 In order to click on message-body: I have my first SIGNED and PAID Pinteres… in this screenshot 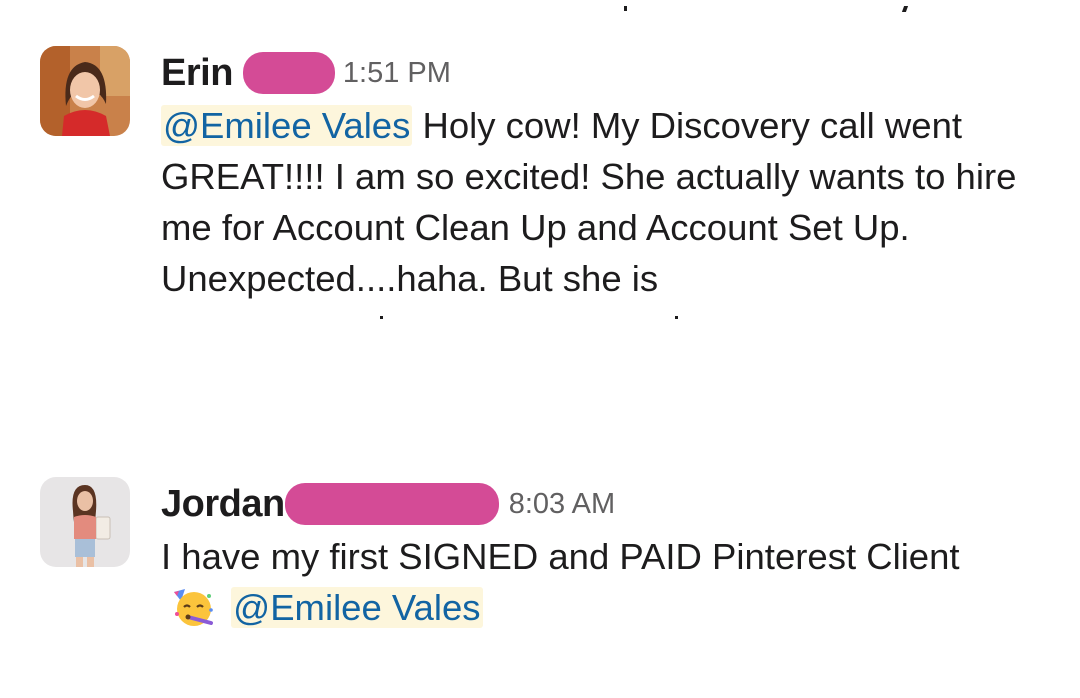, I will do `click(581, 586)`.